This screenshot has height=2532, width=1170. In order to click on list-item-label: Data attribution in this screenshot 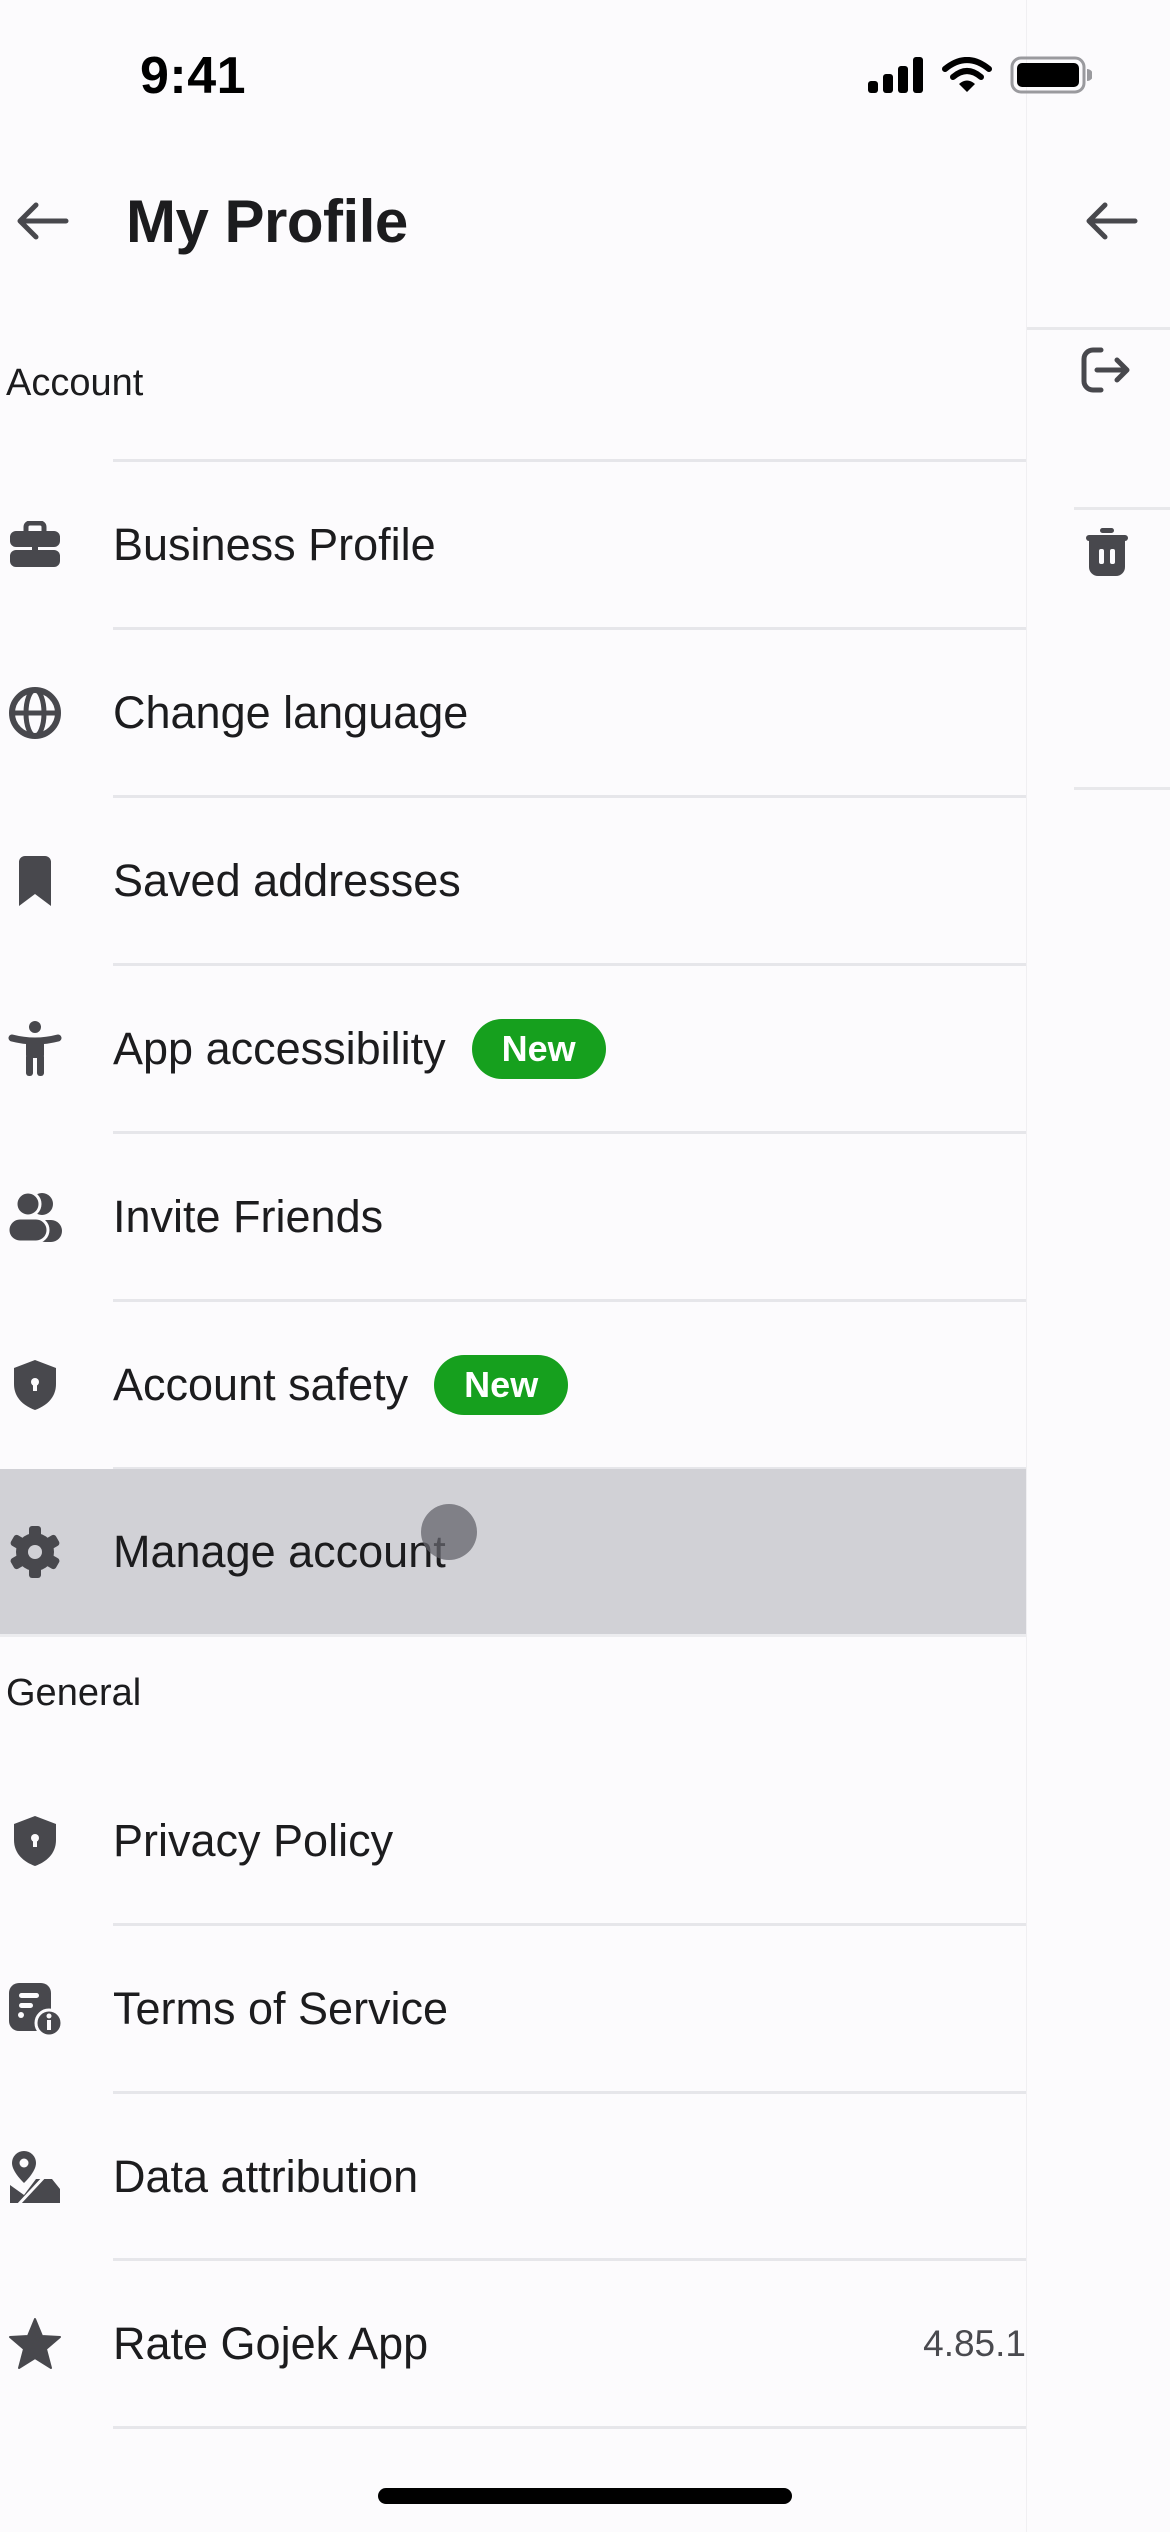, I will do `click(266, 2176)`.